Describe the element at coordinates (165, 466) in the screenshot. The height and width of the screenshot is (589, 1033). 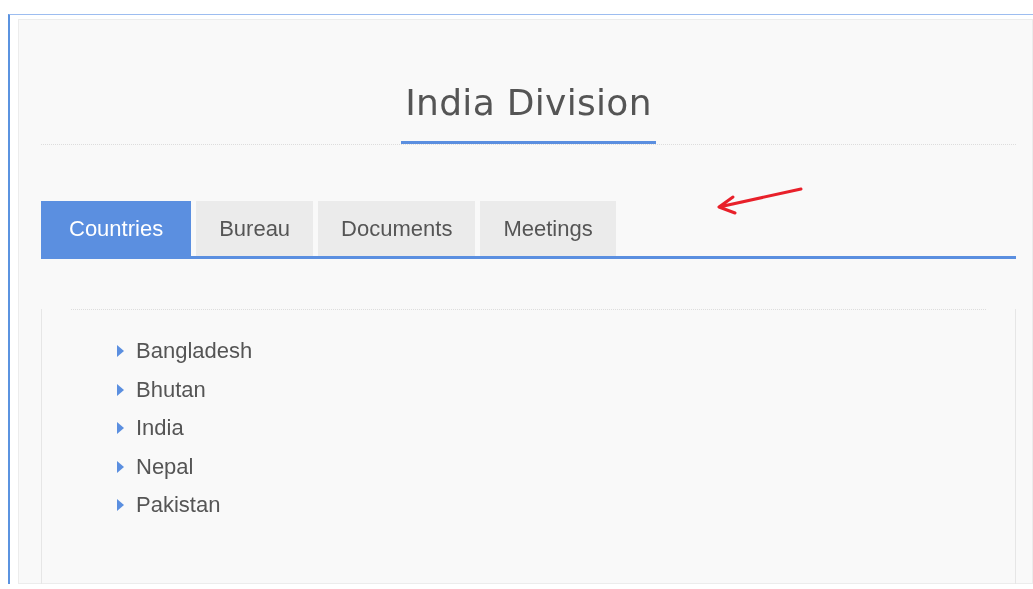
I see `country-link: Nepal` at that location.